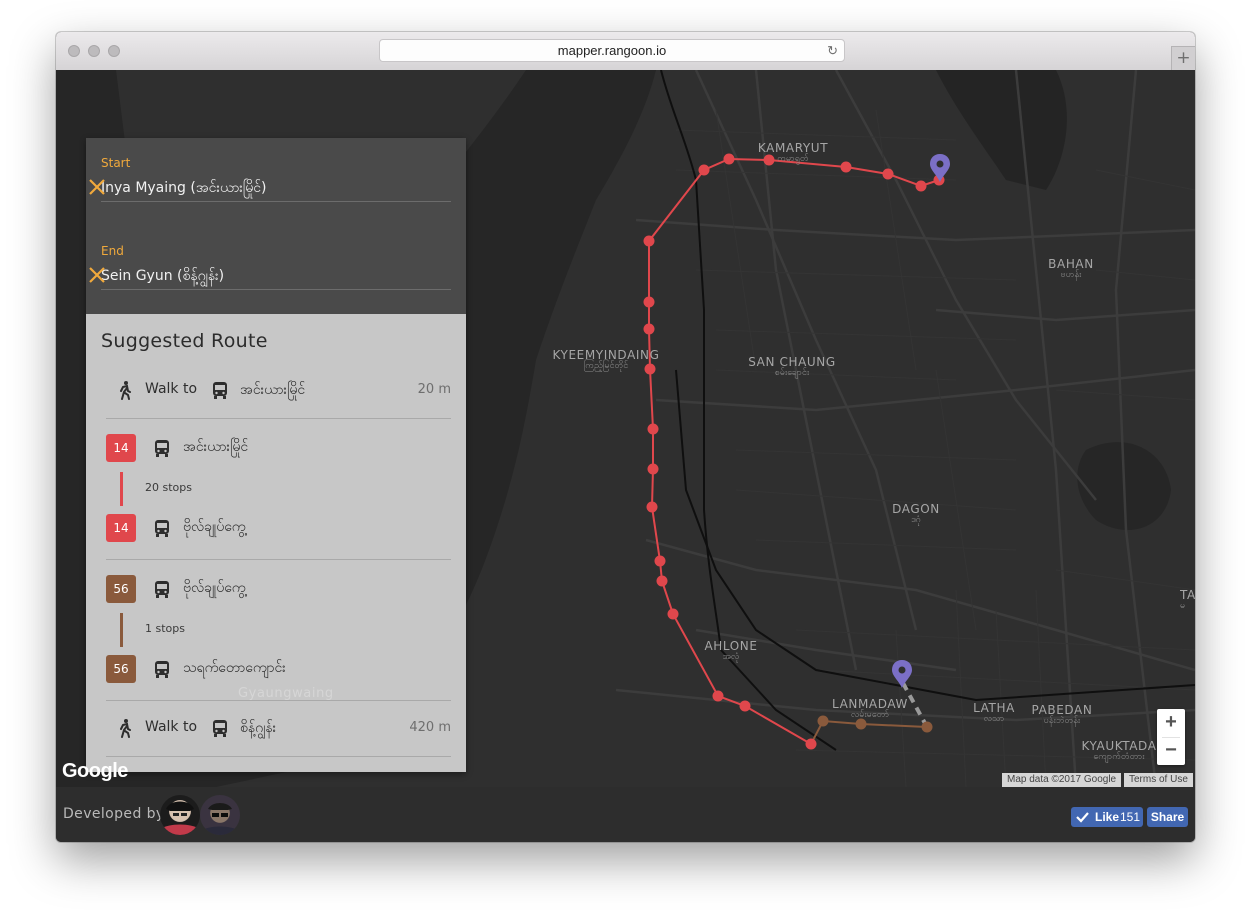 Image resolution: width=1251 pixels, height=922 pixels. I want to click on route-title: Suggested Route, so click(184, 341).